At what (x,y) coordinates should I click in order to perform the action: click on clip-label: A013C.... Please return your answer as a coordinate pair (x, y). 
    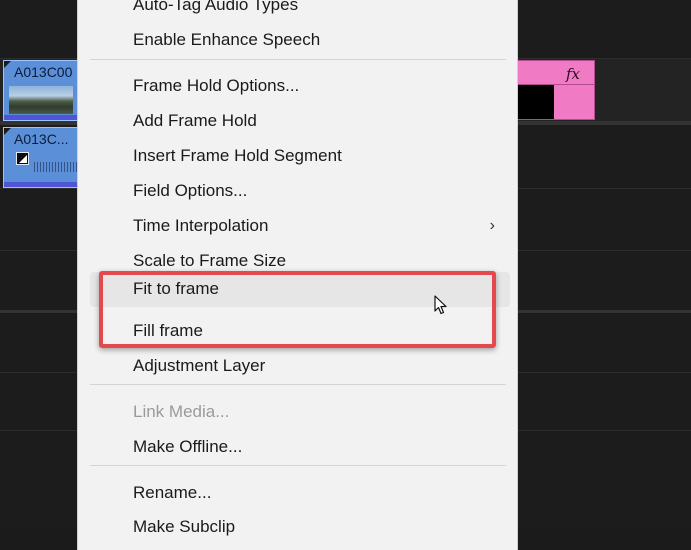
    Looking at the image, I should click on (41, 139).